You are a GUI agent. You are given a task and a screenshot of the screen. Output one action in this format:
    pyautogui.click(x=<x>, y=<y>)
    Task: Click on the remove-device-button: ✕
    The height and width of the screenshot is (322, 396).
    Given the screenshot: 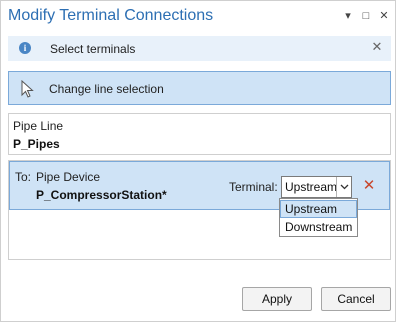 What is the action you would take?
    pyautogui.click(x=369, y=185)
    